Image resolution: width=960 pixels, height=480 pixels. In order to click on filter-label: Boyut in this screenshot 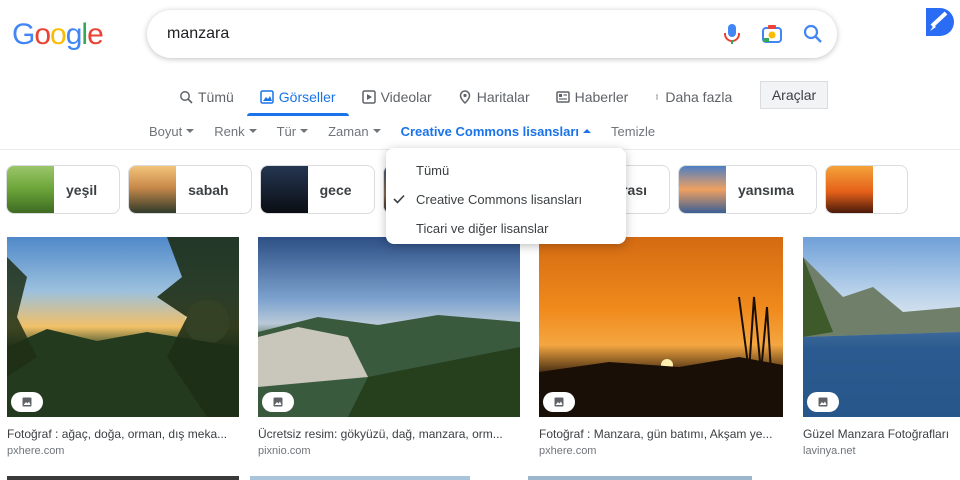, I will do `click(166, 131)`.